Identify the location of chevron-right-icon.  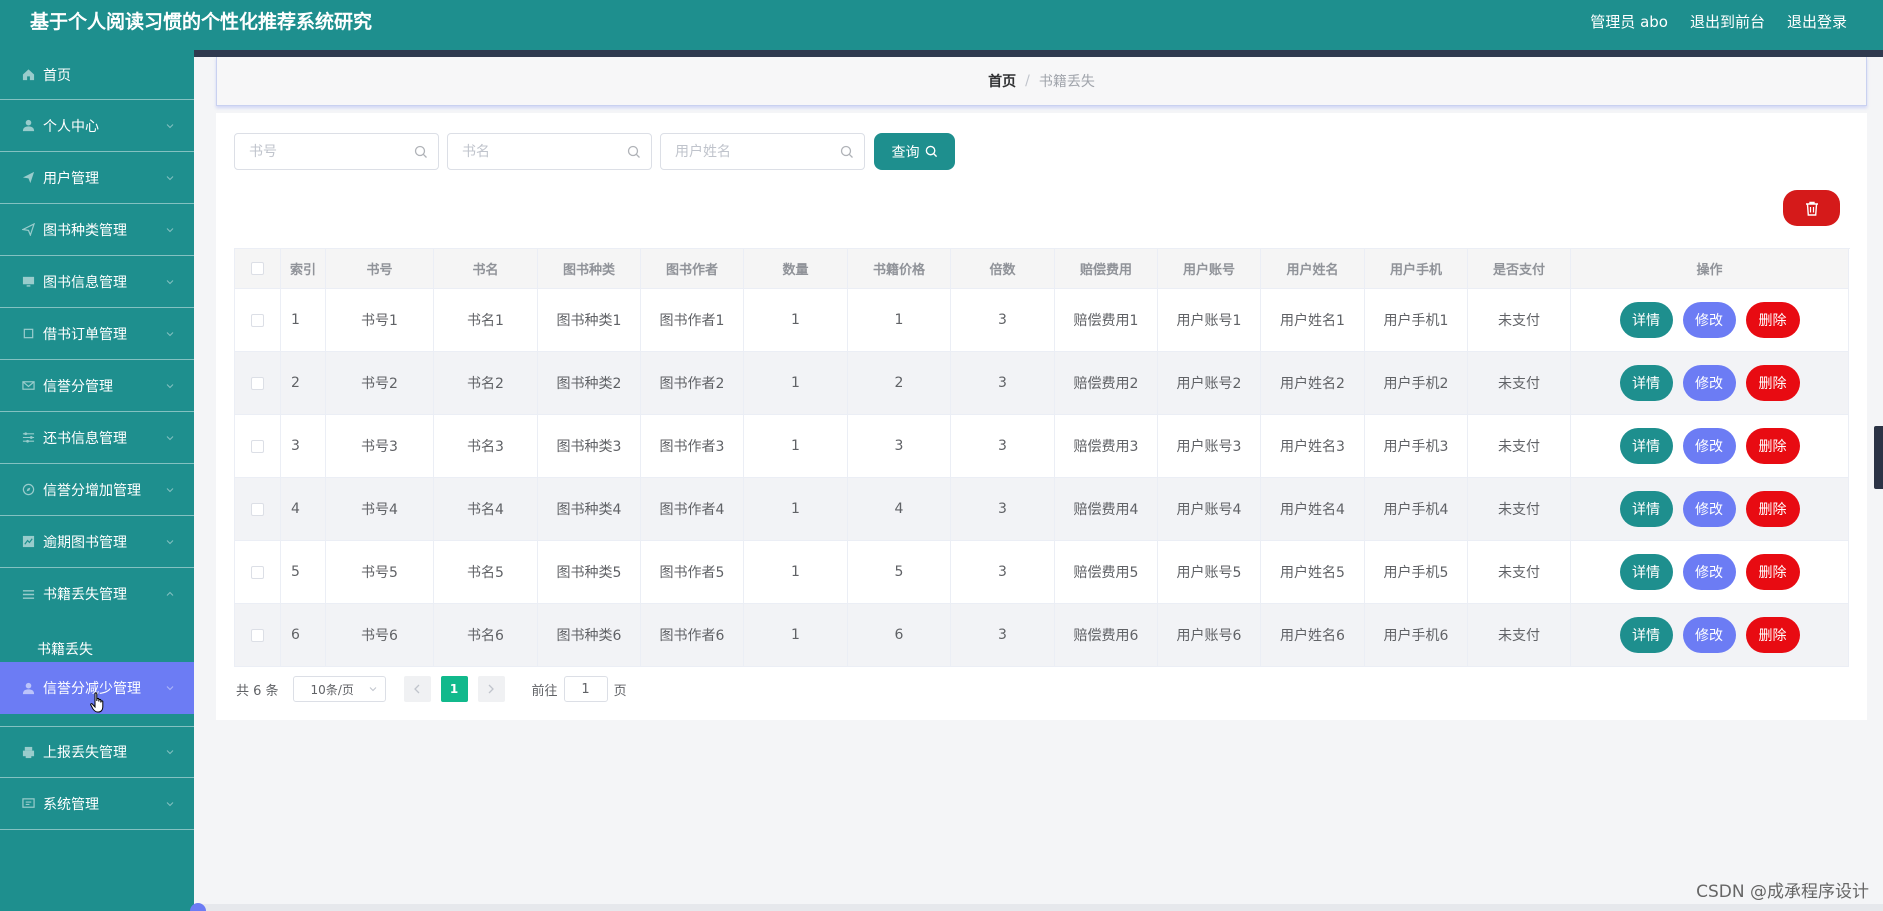
(491, 689).